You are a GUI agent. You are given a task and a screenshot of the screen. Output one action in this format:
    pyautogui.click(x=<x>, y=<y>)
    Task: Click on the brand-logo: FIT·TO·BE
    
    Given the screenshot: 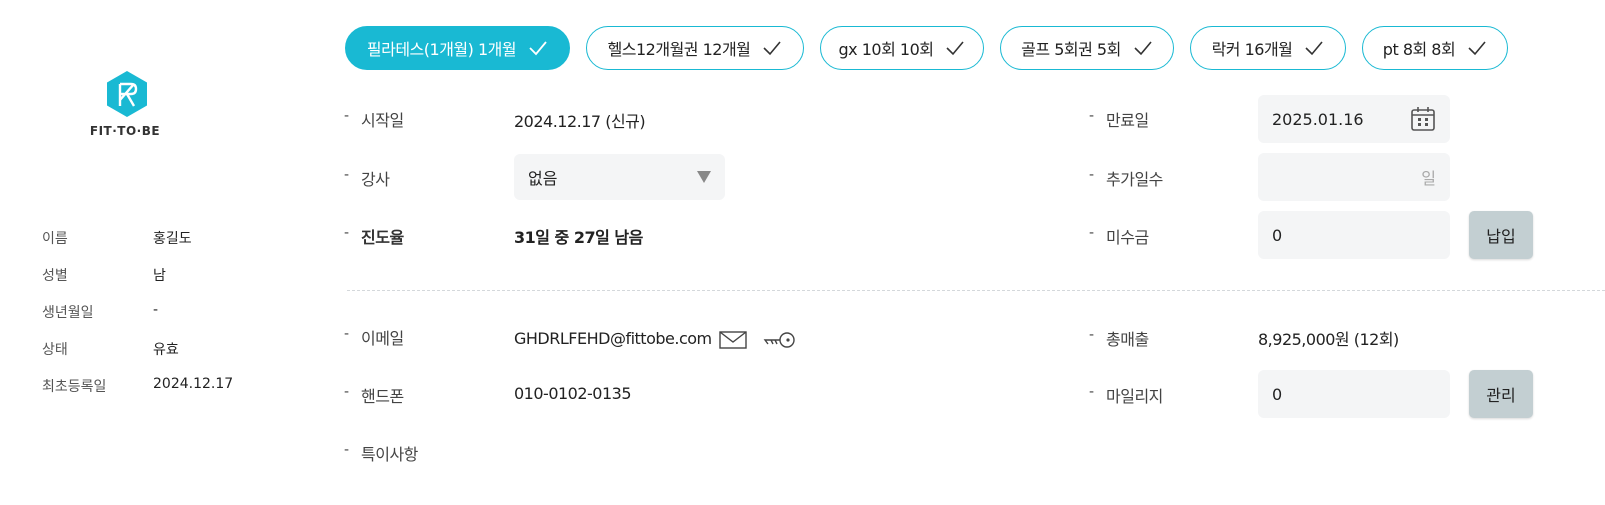 What is the action you would take?
    pyautogui.click(x=126, y=104)
    